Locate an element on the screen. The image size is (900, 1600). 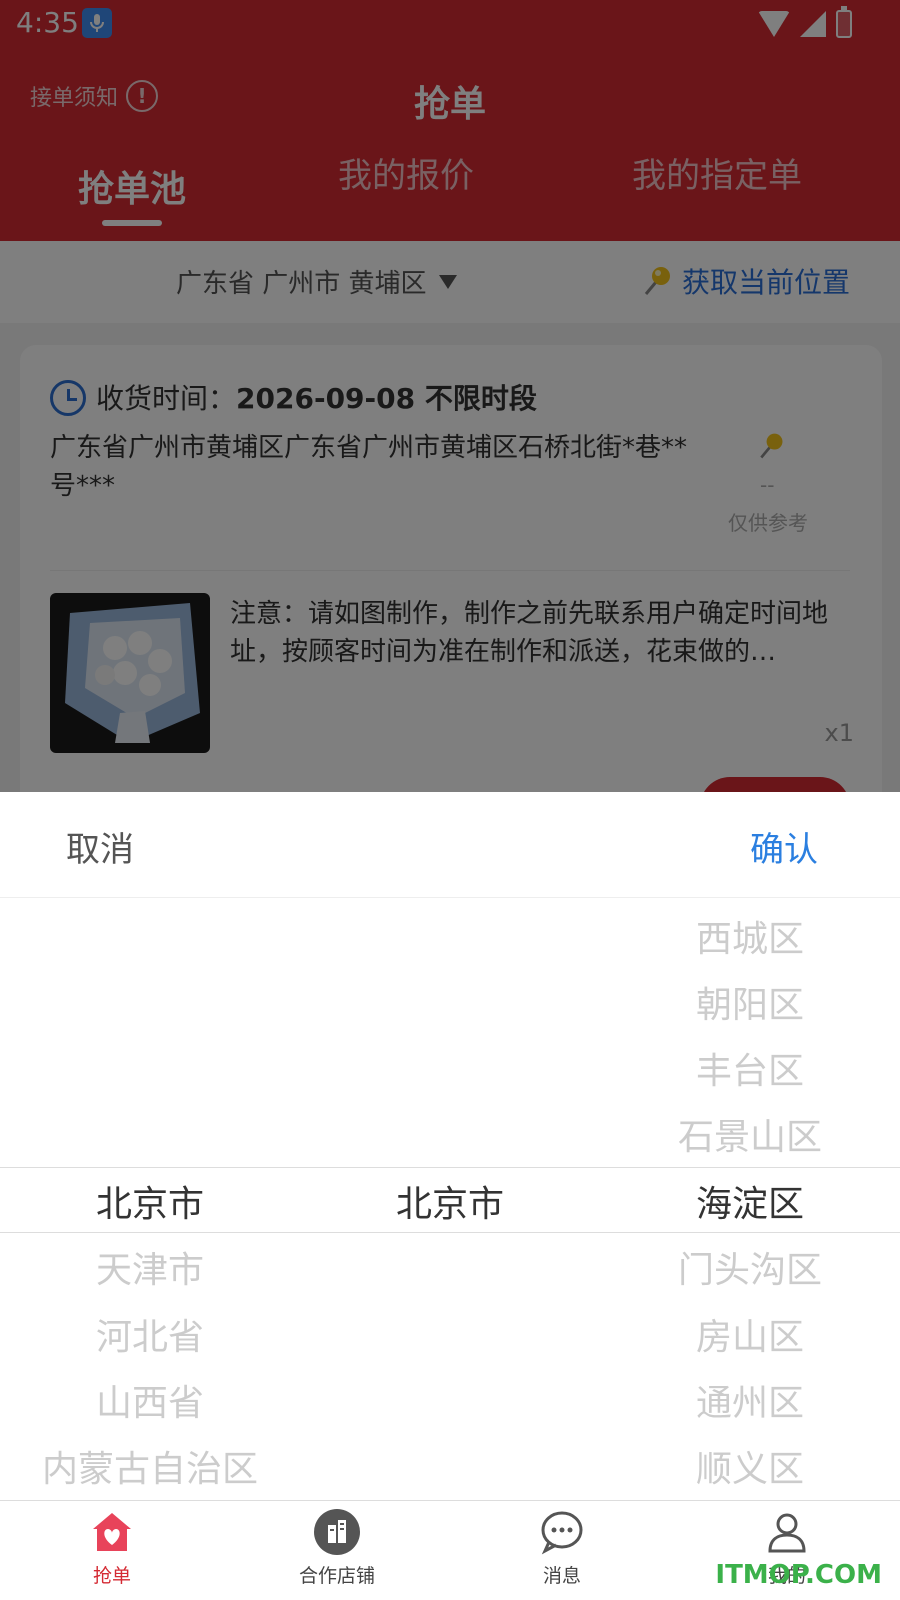
nav-item-messages: 消息 is located at coordinates (562, 1548).